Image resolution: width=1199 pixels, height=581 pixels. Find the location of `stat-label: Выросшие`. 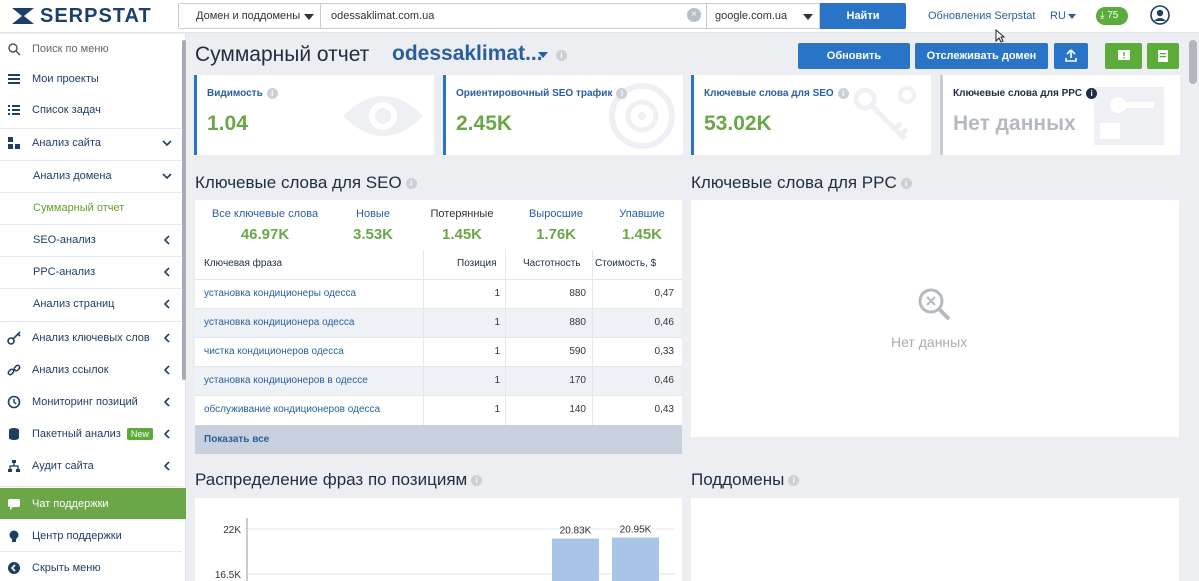

stat-label: Выросшие is located at coordinates (556, 214).